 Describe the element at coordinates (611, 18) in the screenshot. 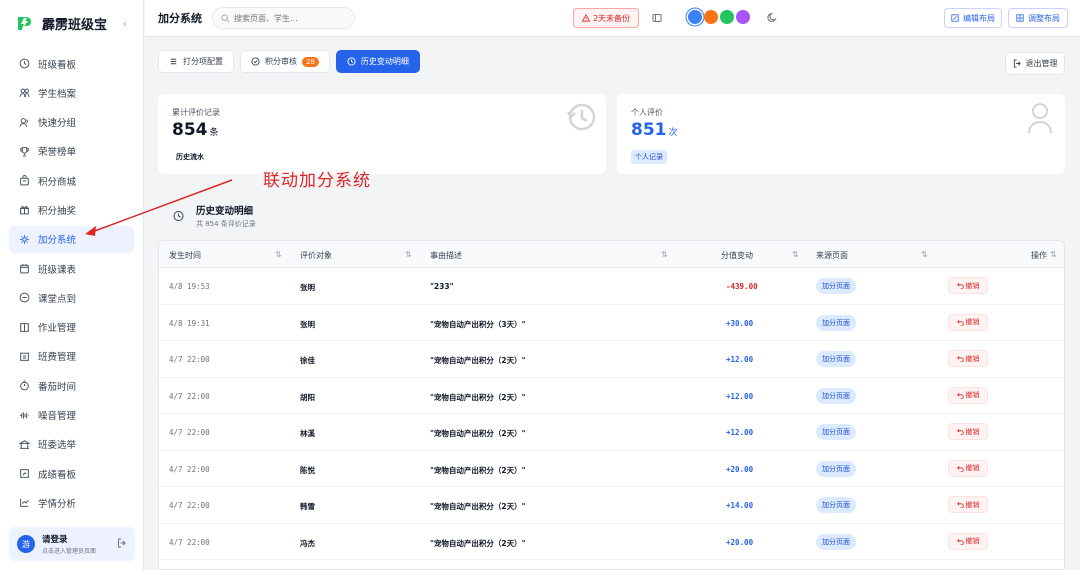

I see `backup-label: 2天未备份` at that location.